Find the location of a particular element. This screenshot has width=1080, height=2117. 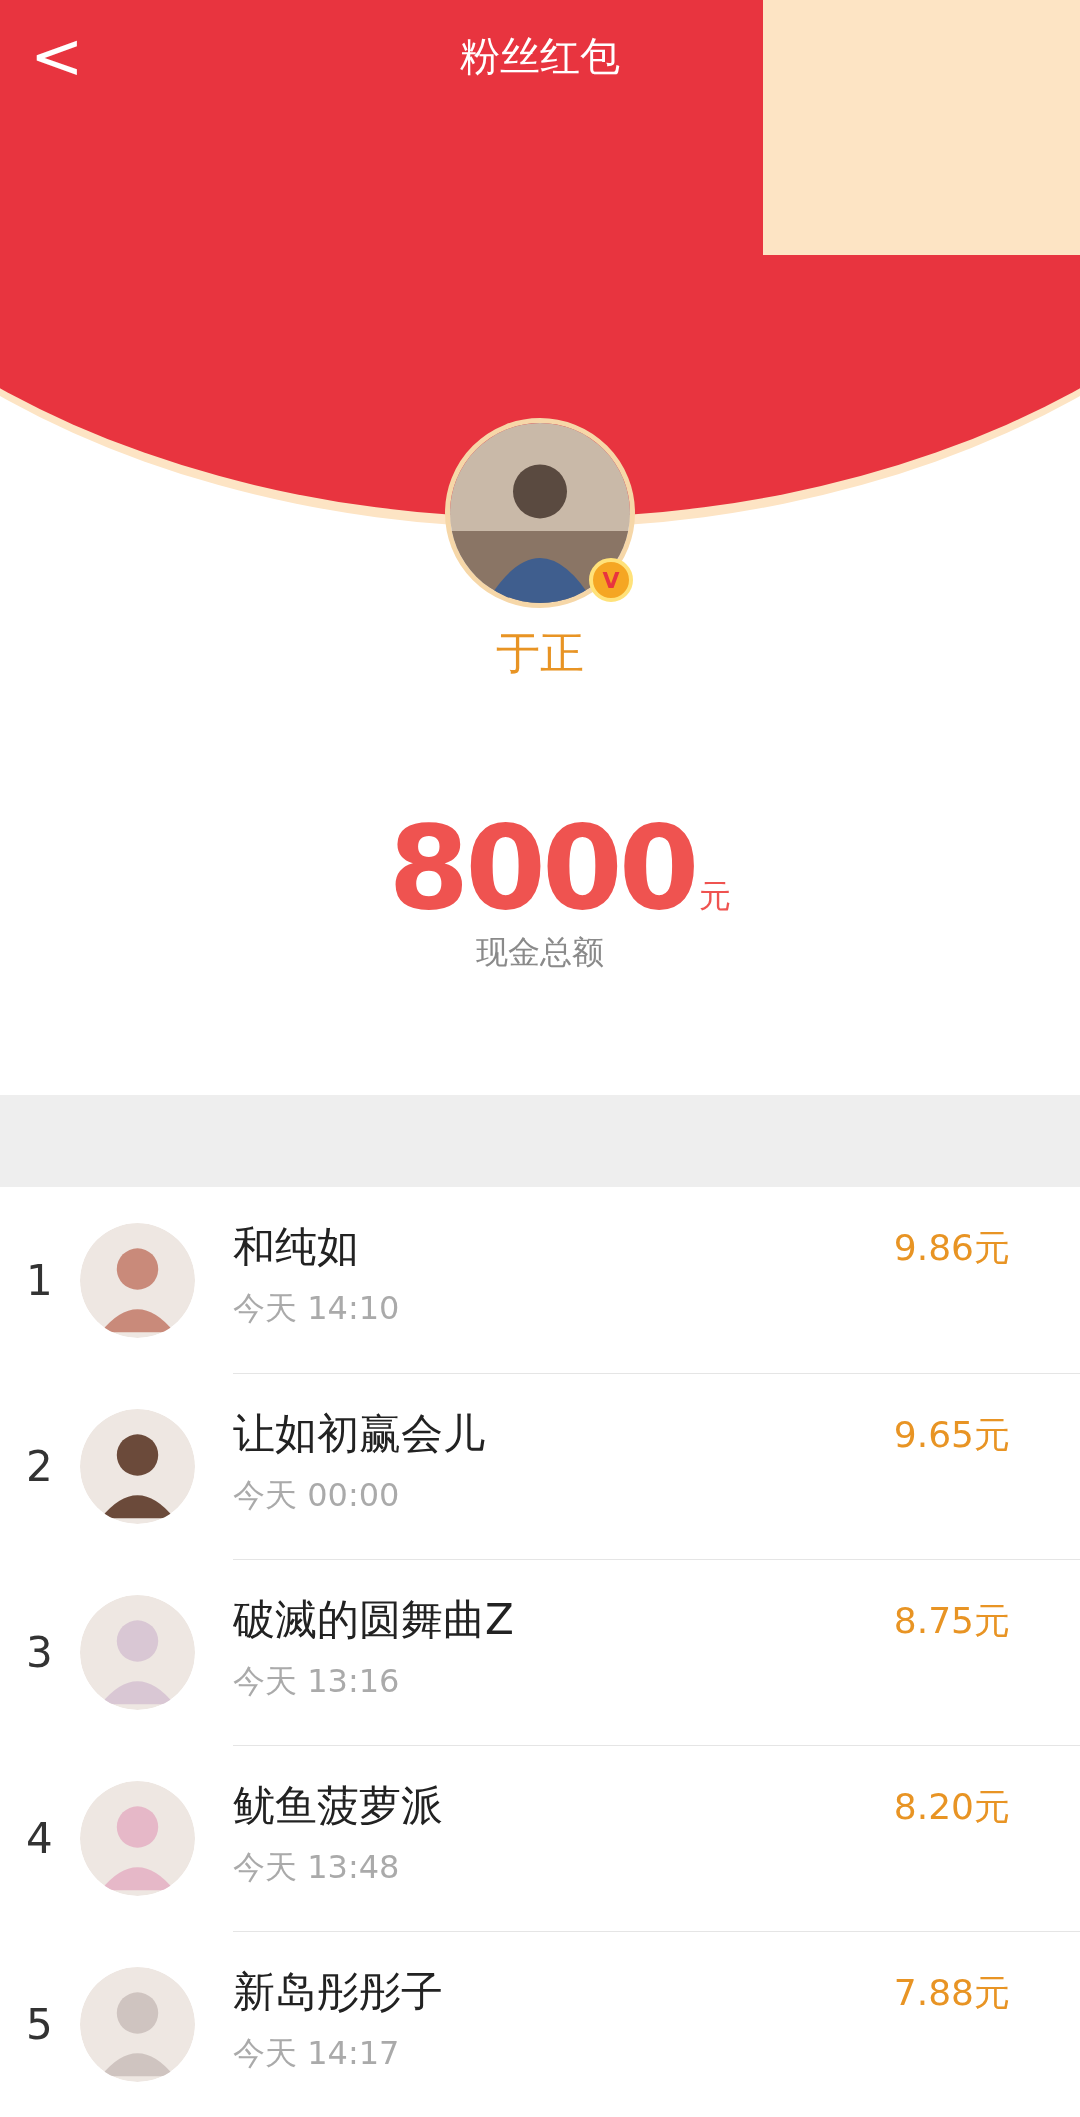

user-name: 破滅的圆舞曲Z is located at coordinates (374, 1620).